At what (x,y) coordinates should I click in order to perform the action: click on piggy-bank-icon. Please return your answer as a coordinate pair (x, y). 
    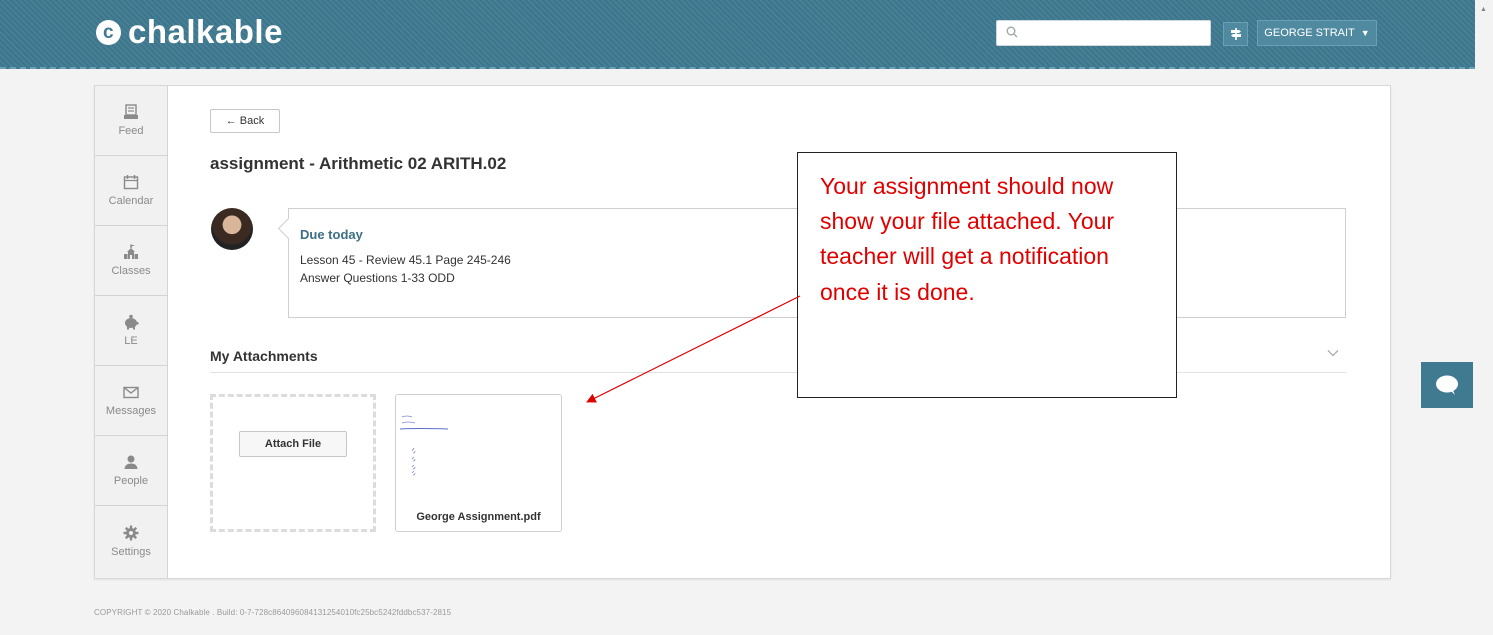
    Looking at the image, I should click on (132, 322).